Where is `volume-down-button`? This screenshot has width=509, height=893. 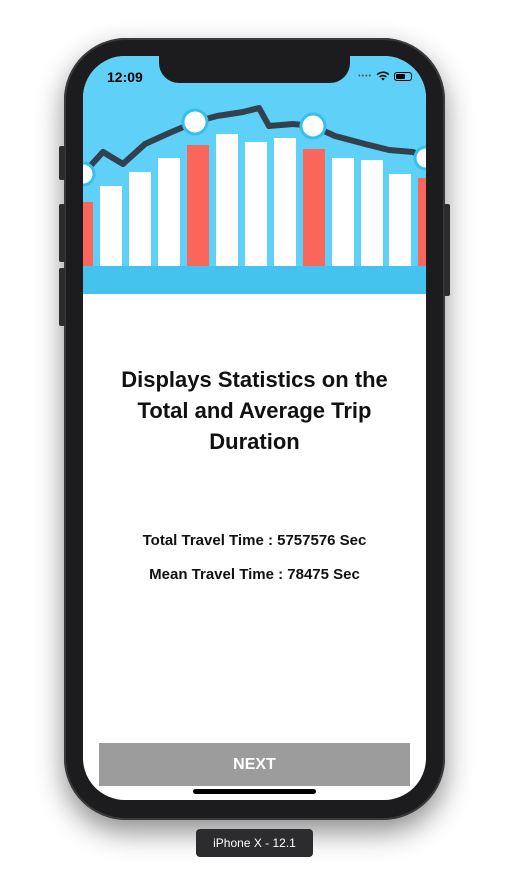 volume-down-button is located at coordinates (62, 297).